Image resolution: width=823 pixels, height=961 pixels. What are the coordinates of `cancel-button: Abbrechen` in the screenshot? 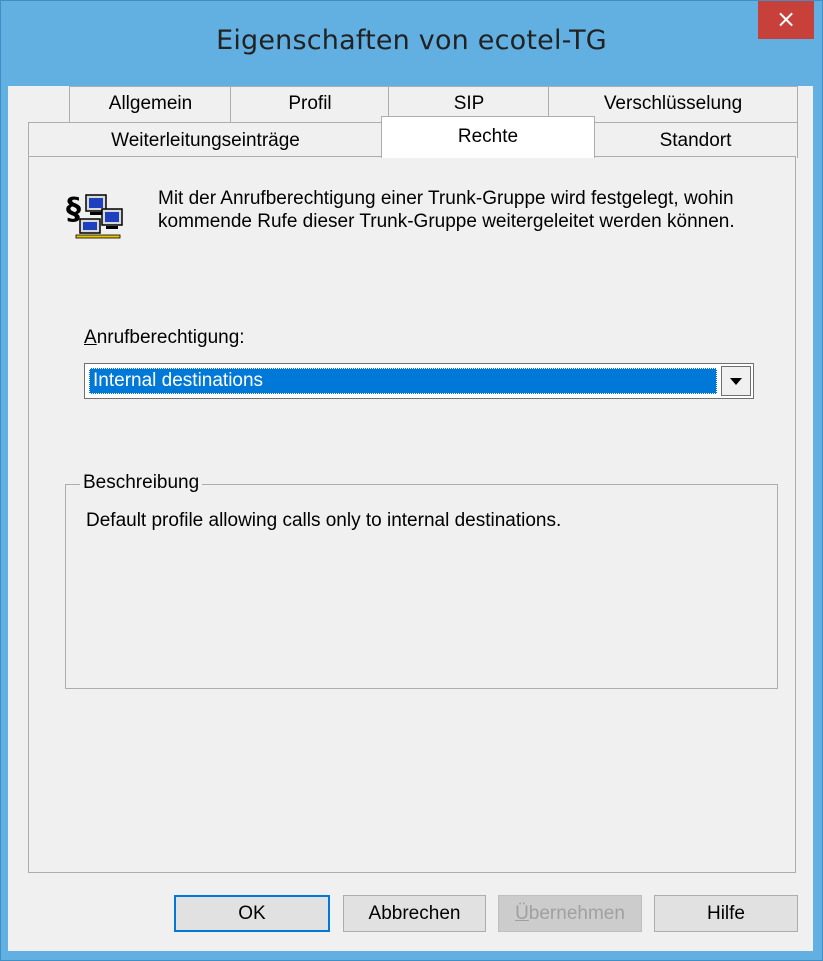 It's located at (414, 913).